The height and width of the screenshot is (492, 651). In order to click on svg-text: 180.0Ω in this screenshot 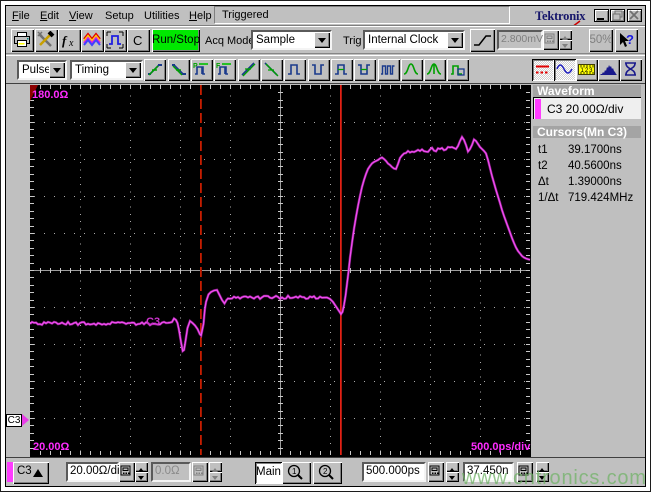, I will do `click(50, 95)`.